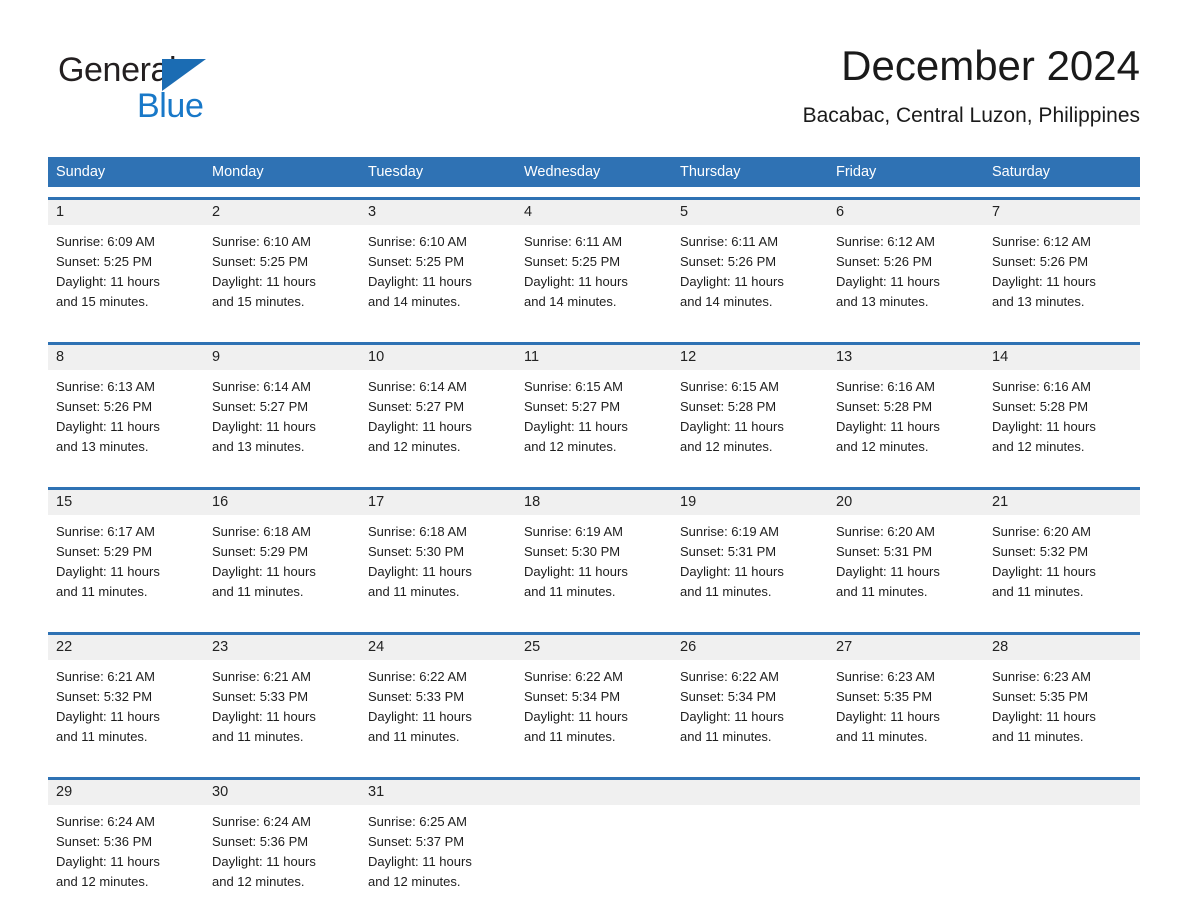  What do you see at coordinates (729, 531) in the screenshot?
I see `sunrise-text: Sunrise: 6:19 AM` at bounding box center [729, 531].